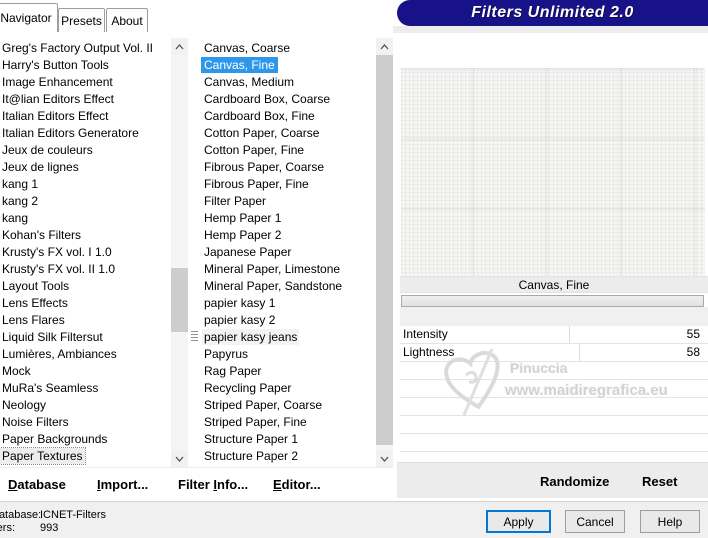  What do you see at coordinates (47, 150) in the screenshot?
I see `category-list-item: Jeux de couleurs` at bounding box center [47, 150].